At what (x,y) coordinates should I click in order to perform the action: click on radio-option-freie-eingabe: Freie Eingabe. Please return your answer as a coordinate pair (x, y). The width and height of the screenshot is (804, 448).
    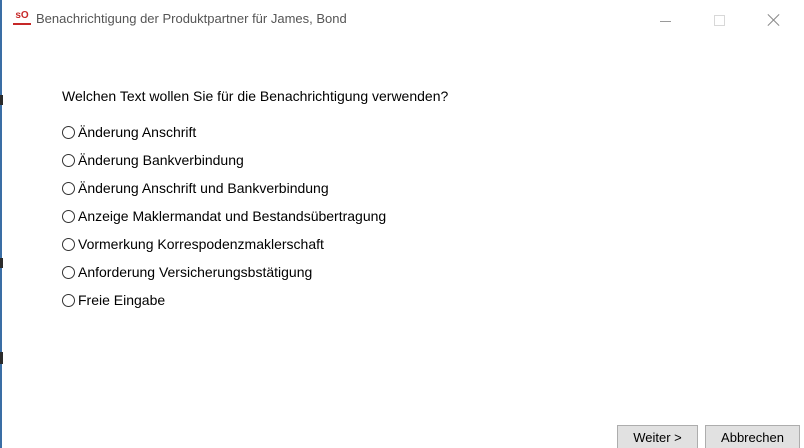
    Looking at the image, I should click on (224, 300).